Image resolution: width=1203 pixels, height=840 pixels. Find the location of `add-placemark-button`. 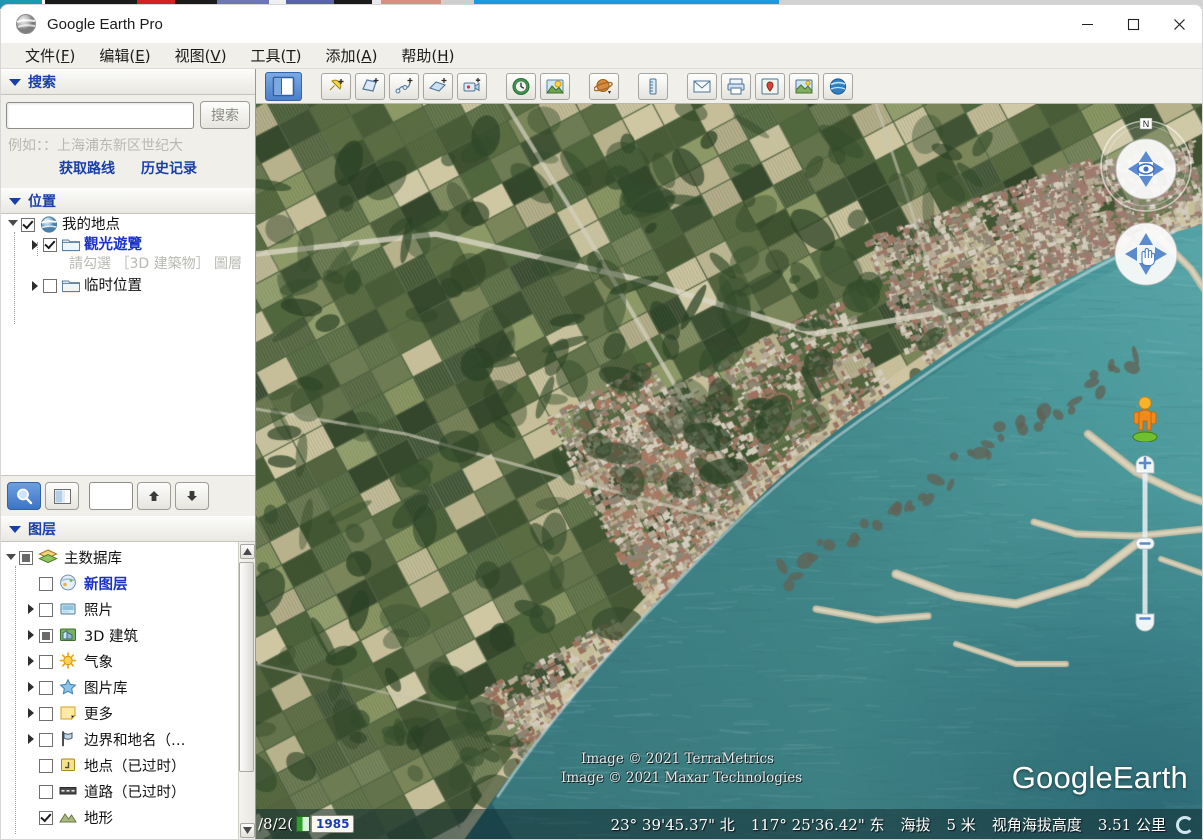

add-placemark-button is located at coordinates (336, 86).